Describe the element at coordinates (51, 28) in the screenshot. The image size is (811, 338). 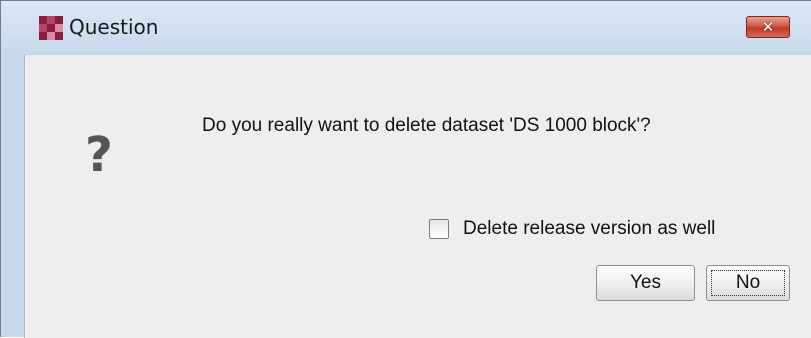
I see `app-logo-icon` at that location.